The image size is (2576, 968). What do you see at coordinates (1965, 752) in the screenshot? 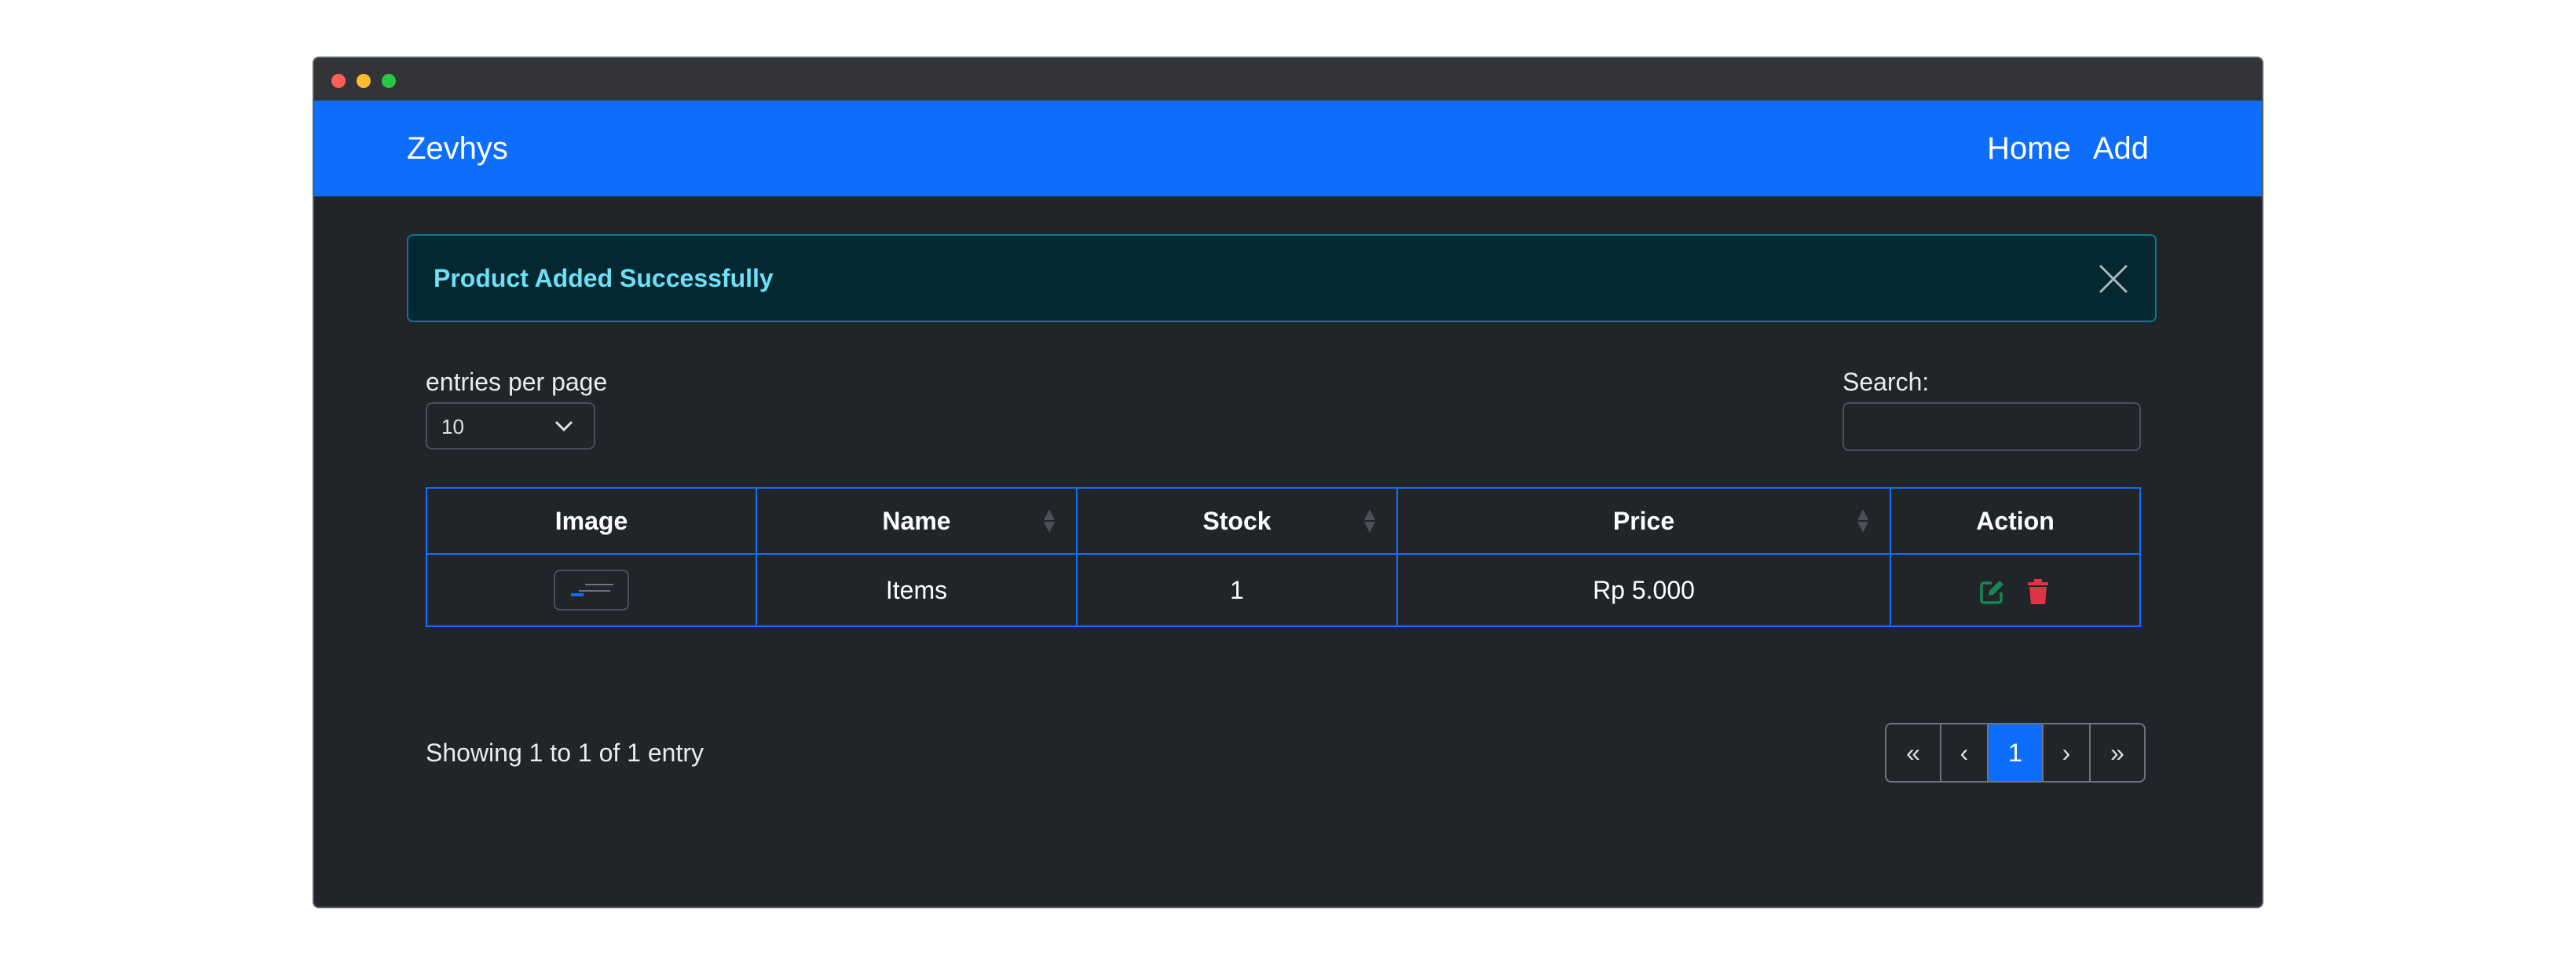
I see `page-prev-button: ‹` at bounding box center [1965, 752].